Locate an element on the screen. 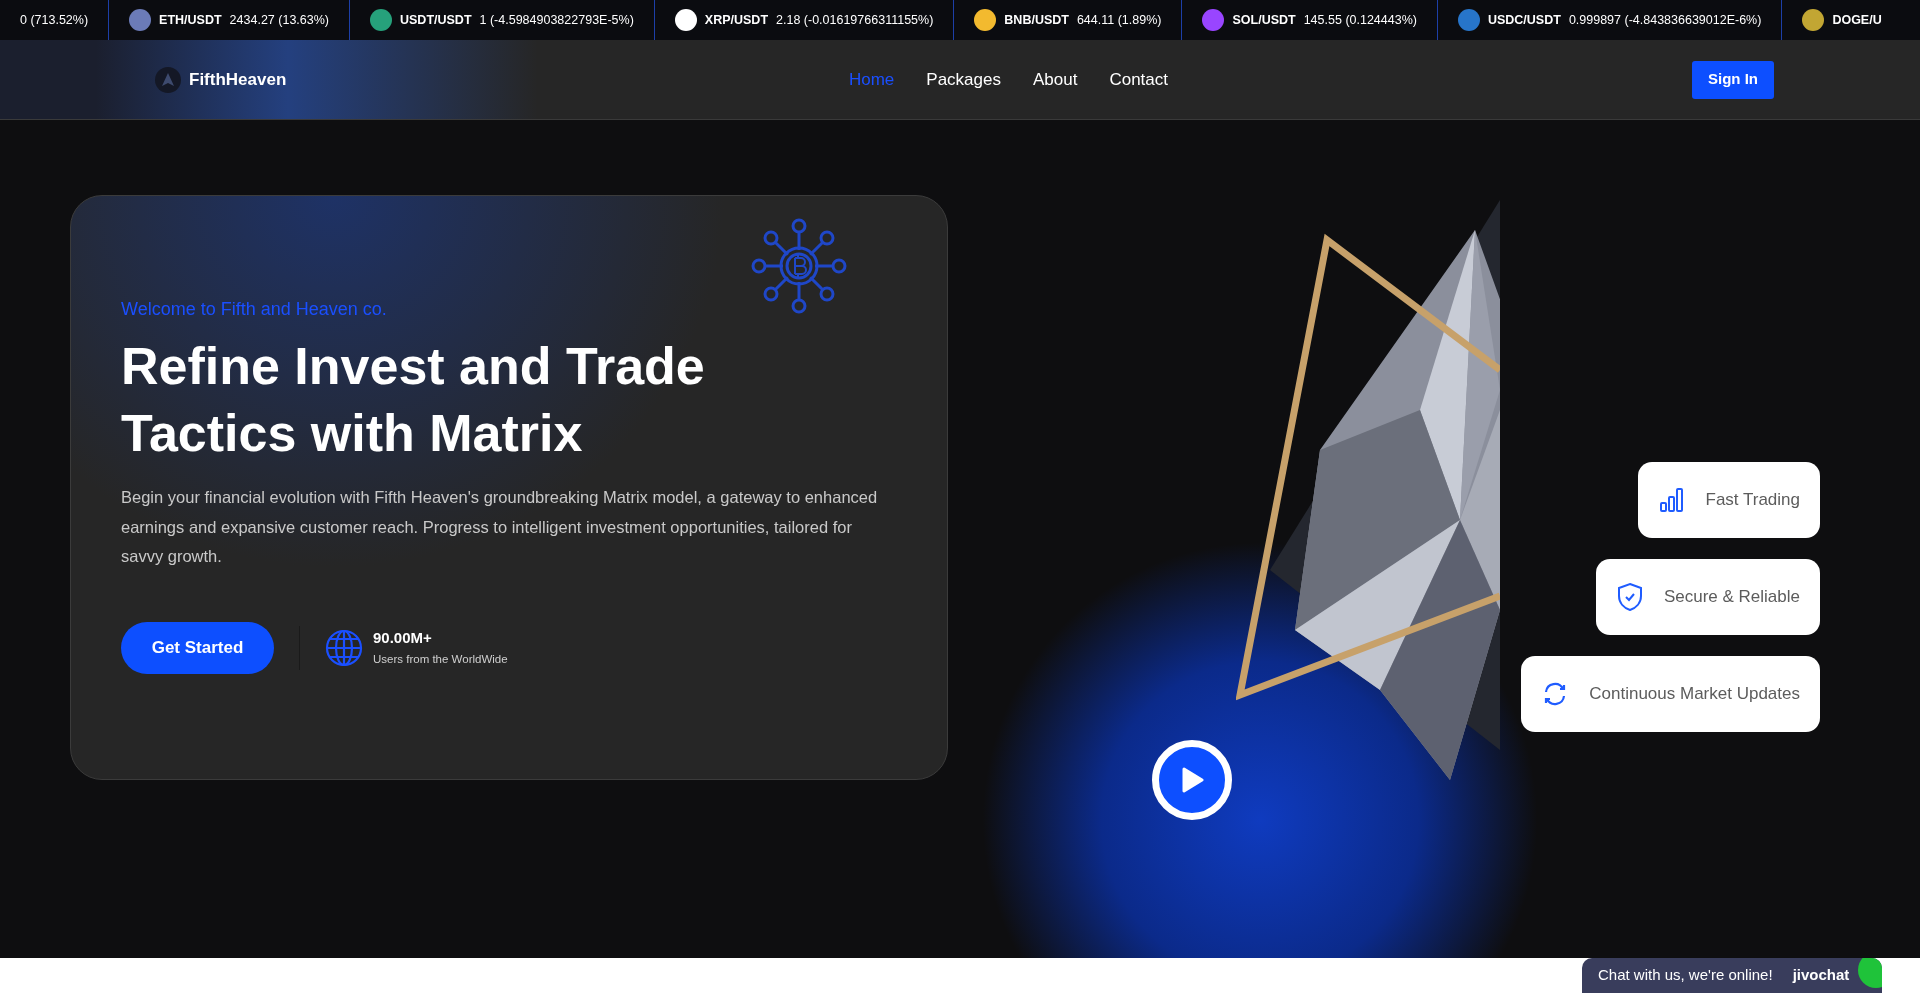 The image size is (1920, 993). play-icon is located at coordinates (1192, 780).